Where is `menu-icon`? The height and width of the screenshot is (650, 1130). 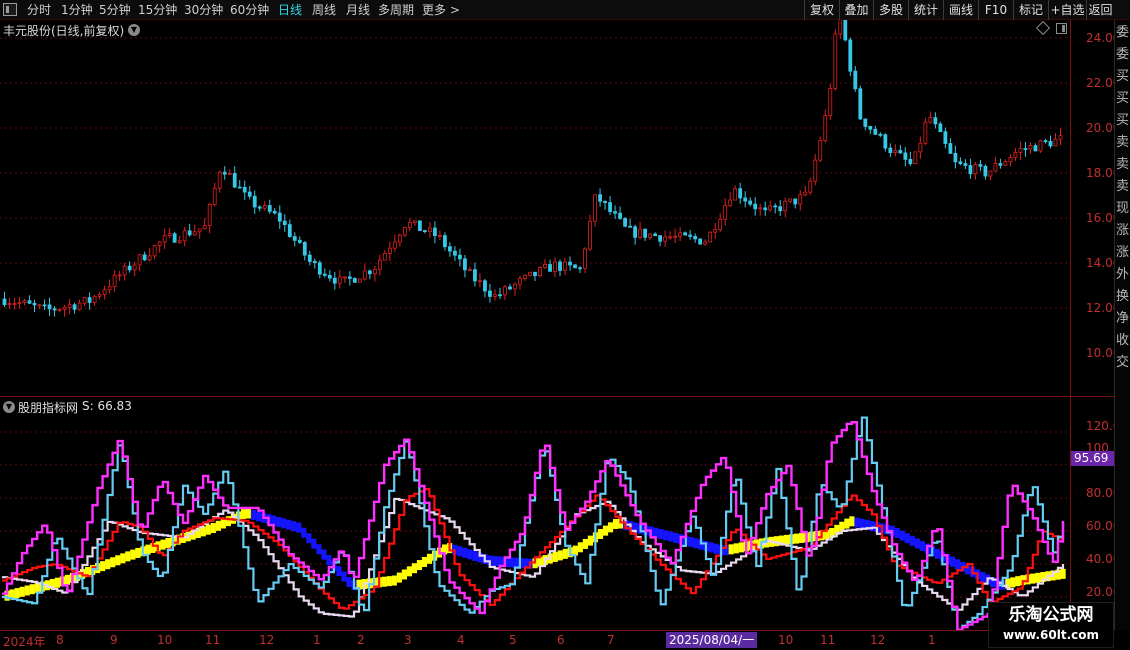 menu-icon is located at coordinates (10, 9).